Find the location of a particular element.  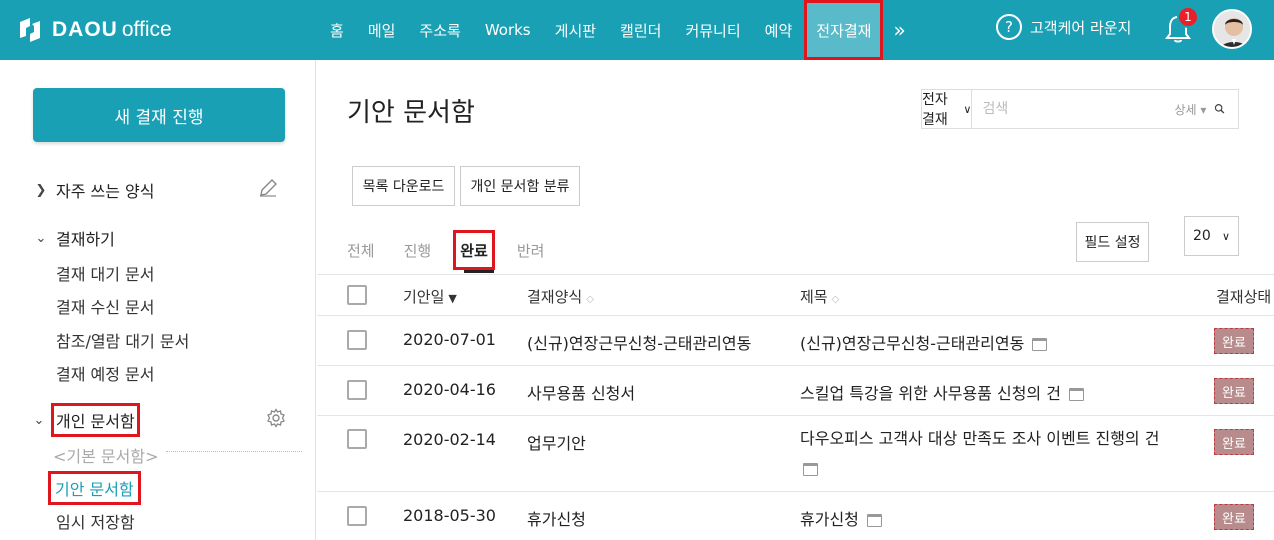

download-list-button: 목록 다운로드 is located at coordinates (403, 186).